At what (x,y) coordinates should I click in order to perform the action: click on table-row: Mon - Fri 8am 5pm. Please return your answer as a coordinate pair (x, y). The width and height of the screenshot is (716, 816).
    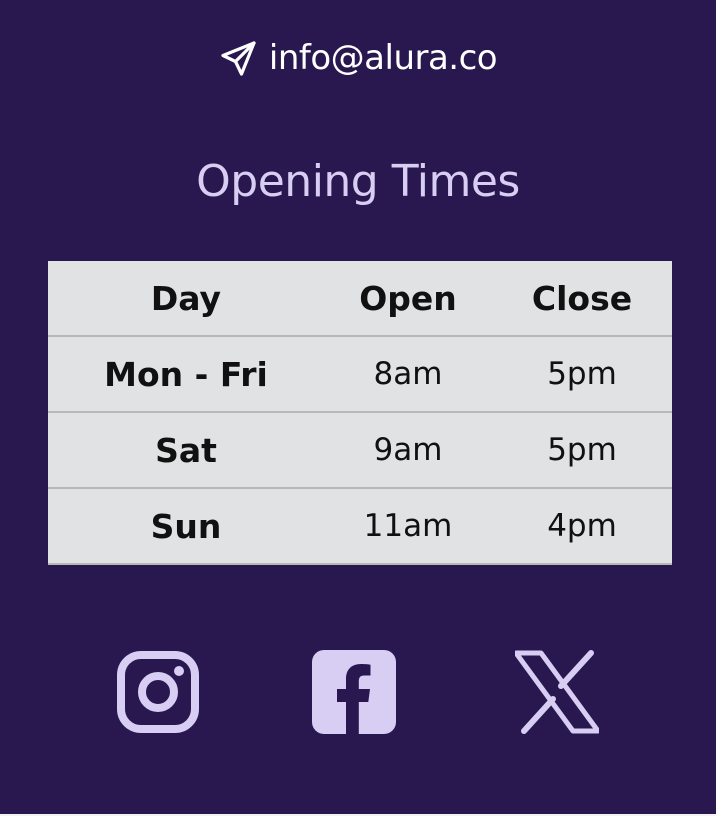
    Looking at the image, I should click on (360, 374).